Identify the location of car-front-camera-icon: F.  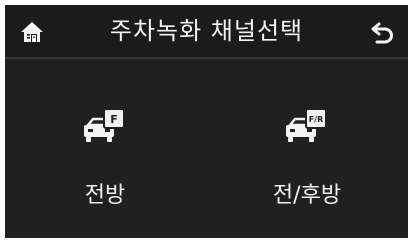
(104, 125).